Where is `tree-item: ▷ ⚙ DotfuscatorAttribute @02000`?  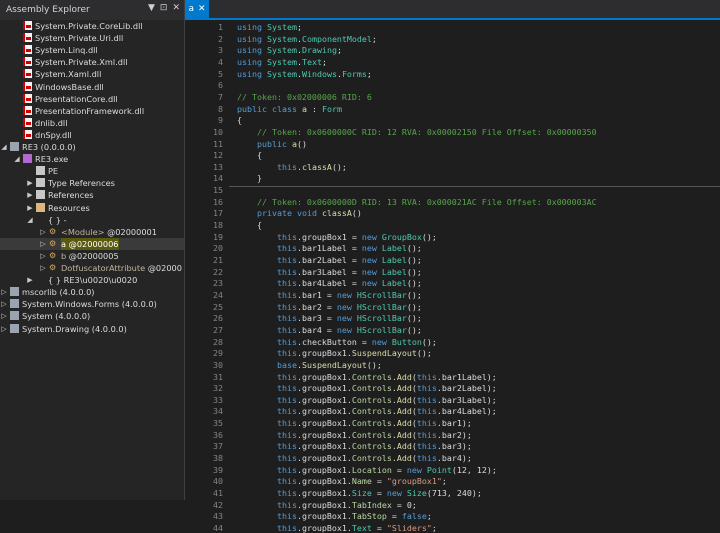 tree-item: ▷ ⚙ DotfuscatorAttribute @02000 is located at coordinates (92, 268).